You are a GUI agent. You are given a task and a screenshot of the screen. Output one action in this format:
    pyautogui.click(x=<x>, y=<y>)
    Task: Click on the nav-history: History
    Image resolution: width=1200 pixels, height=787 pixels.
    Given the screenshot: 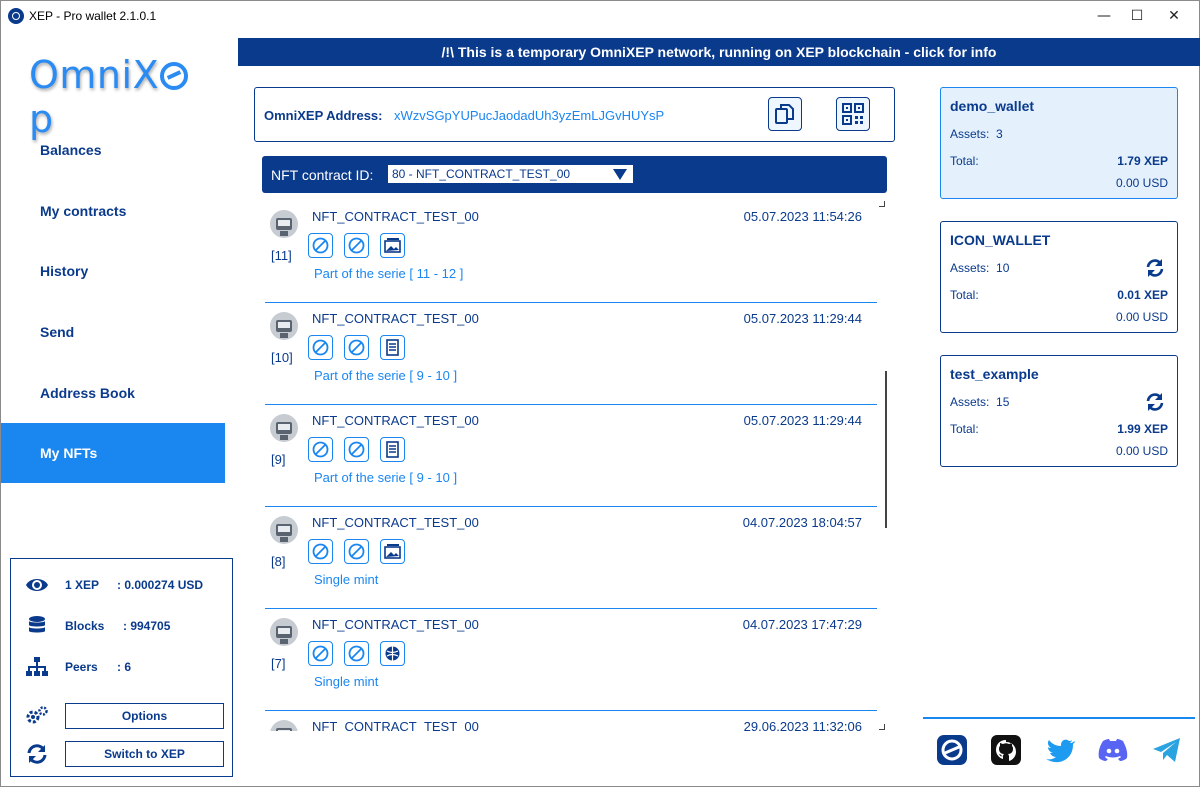 What is the action you would take?
    pyautogui.click(x=113, y=271)
    